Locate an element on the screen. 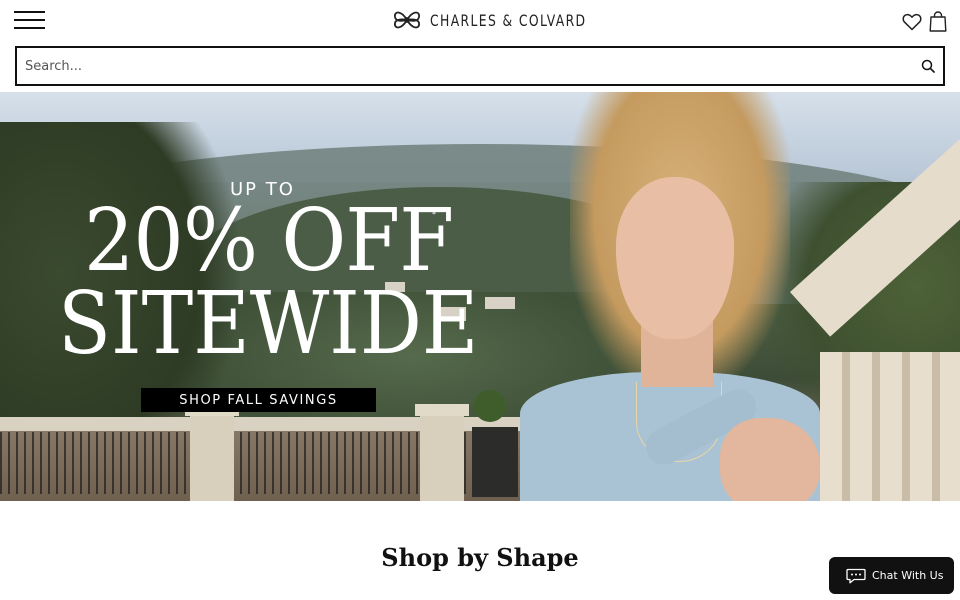 The image size is (960, 600). shop-fall-savings-button: SHOP FALL SAVINGS is located at coordinates (258, 400).